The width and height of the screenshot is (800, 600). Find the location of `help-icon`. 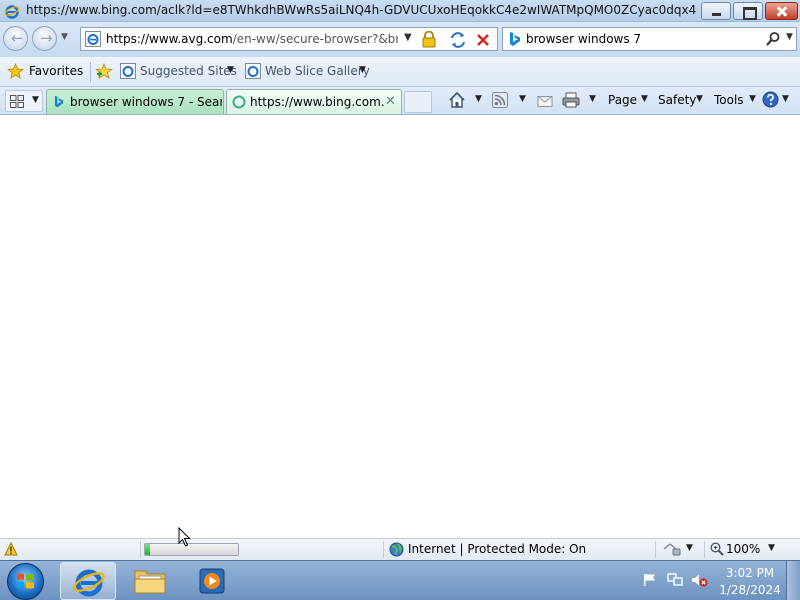

help-icon is located at coordinates (770, 99).